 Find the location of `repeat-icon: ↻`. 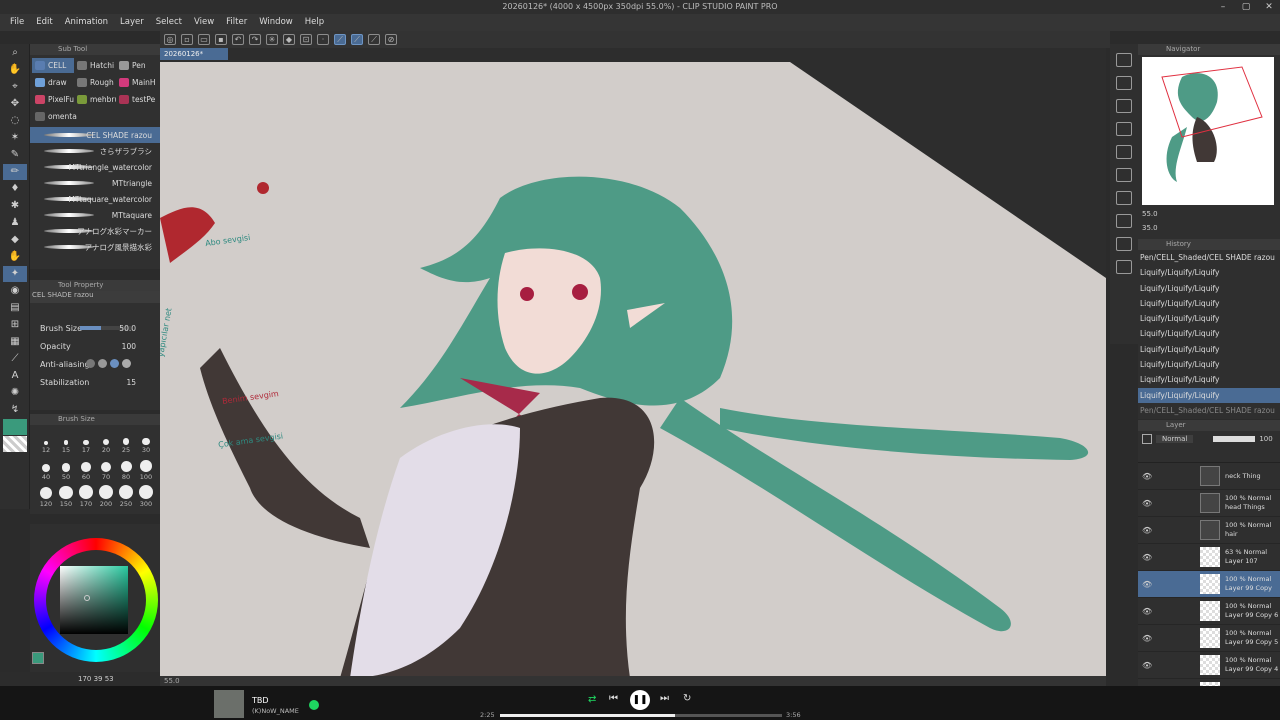

repeat-icon: ↻ is located at coordinates (687, 698).